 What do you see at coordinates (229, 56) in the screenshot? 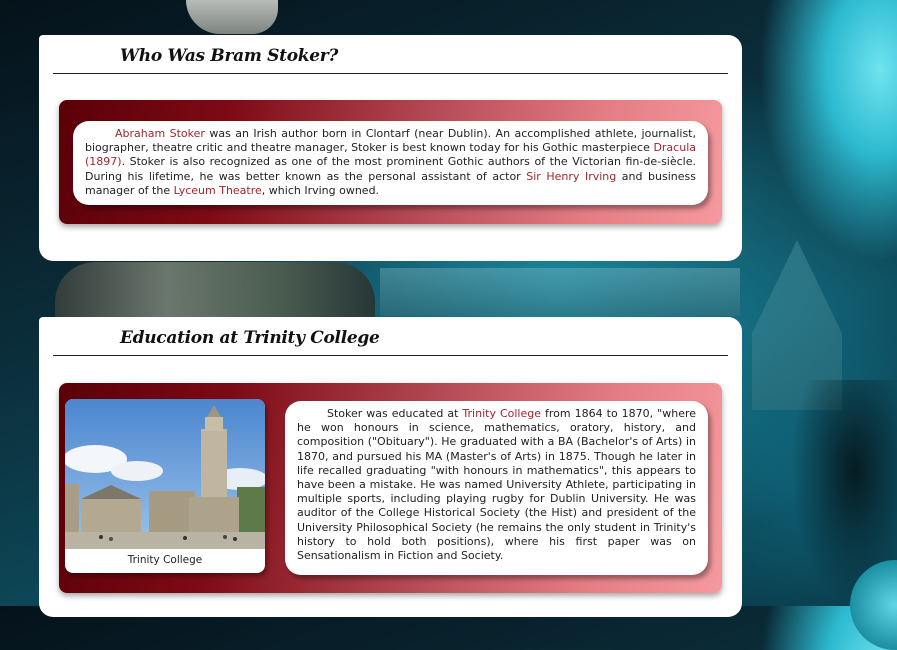
I see `section-title: Who Was Bram Stoker?` at bounding box center [229, 56].